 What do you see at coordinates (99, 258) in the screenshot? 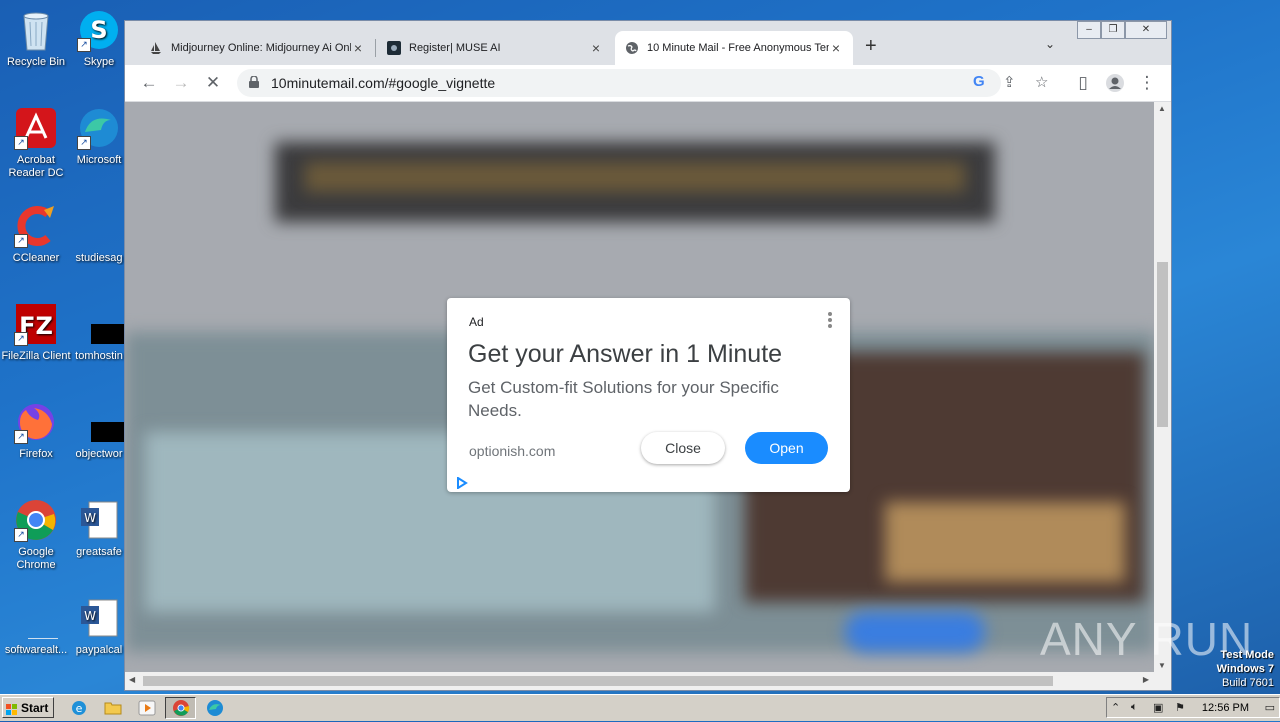
I see `desktop-icon-label: studiesag` at bounding box center [99, 258].